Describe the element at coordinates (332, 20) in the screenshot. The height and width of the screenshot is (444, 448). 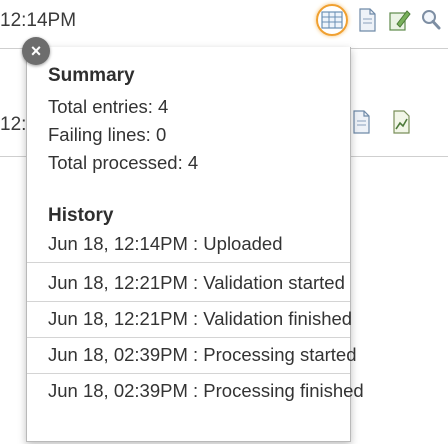
I see `table-icon` at that location.